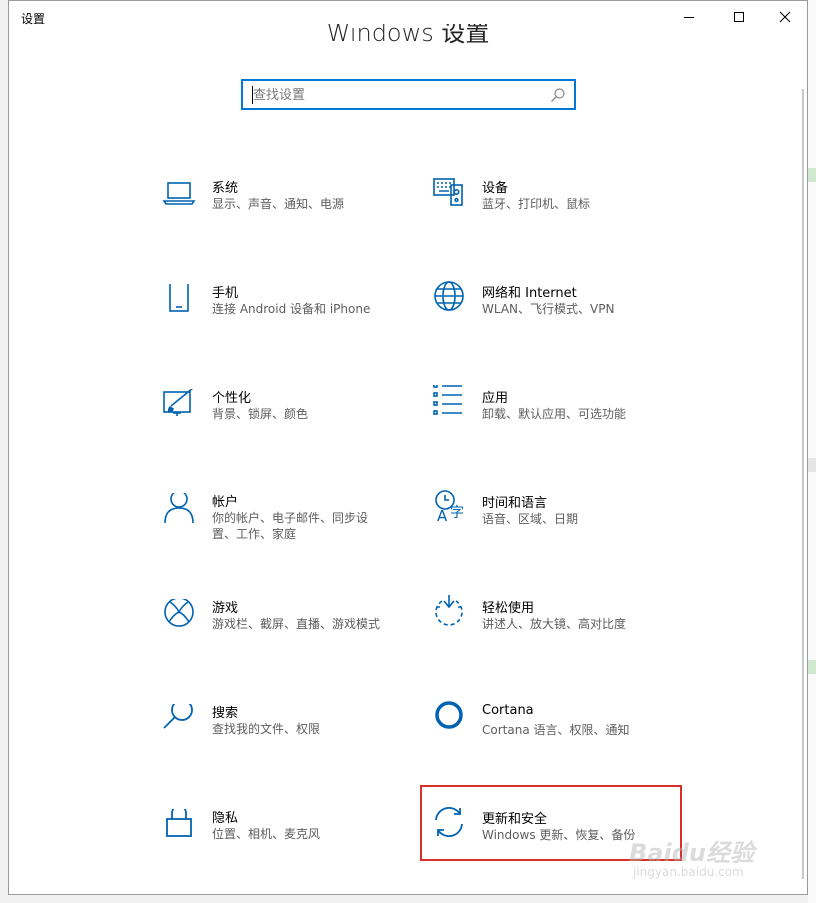  What do you see at coordinates (278, 204) in the screenshot?
I see `category-description: 显示、声音、通知、电源` at bounding box center [278, 204].